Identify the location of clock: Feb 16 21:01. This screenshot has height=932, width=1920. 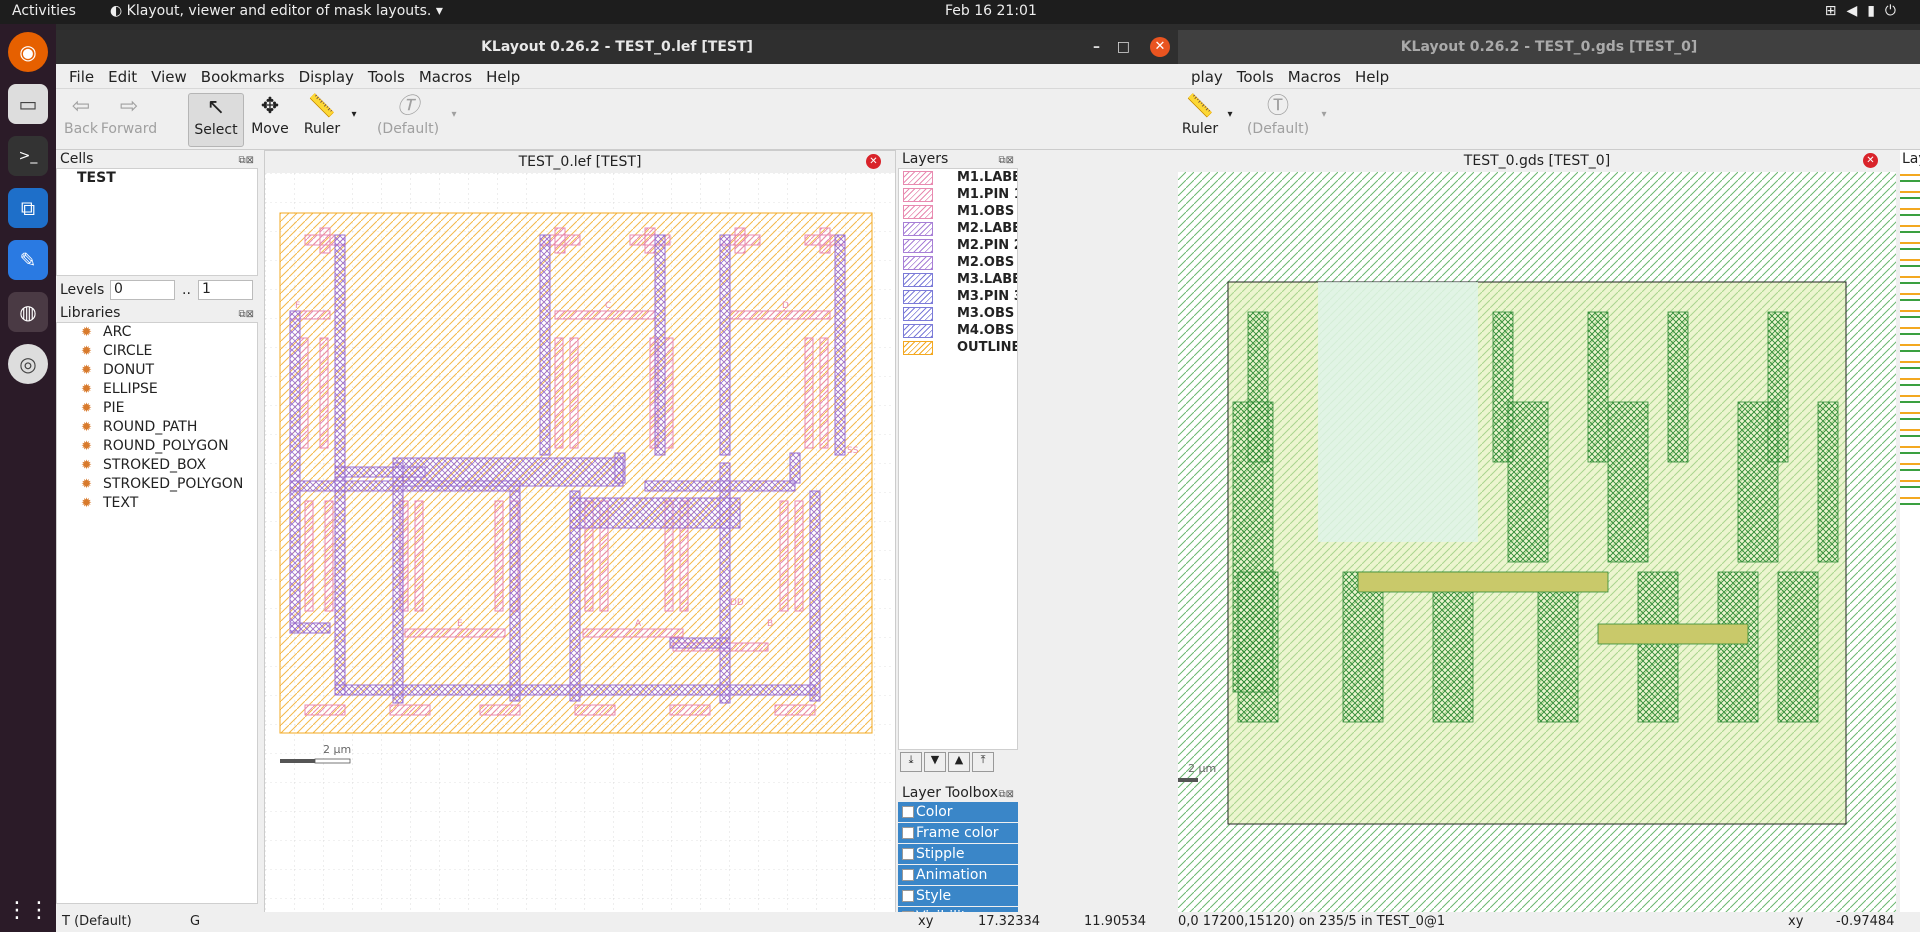
(991, 11).